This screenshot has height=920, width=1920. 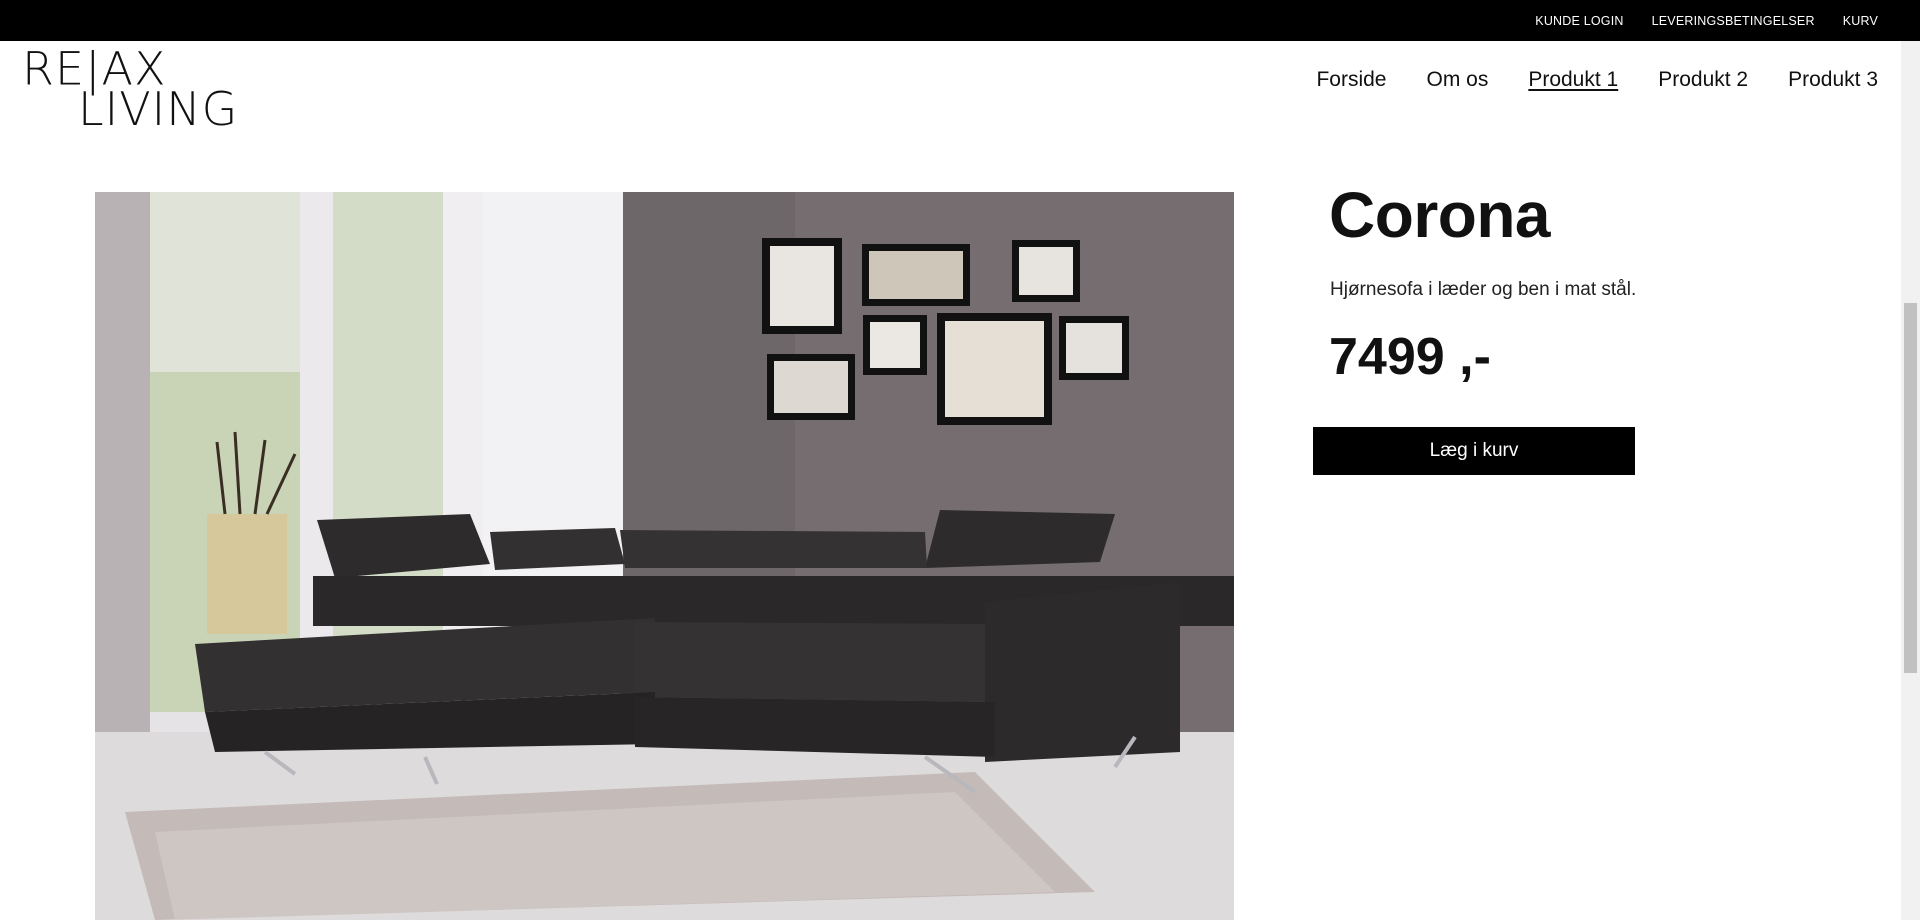 What do you see at coordinates (1910, 488) in the screenshot?
I see `scrollbar-thumb` at bounding box center [1910, 488].